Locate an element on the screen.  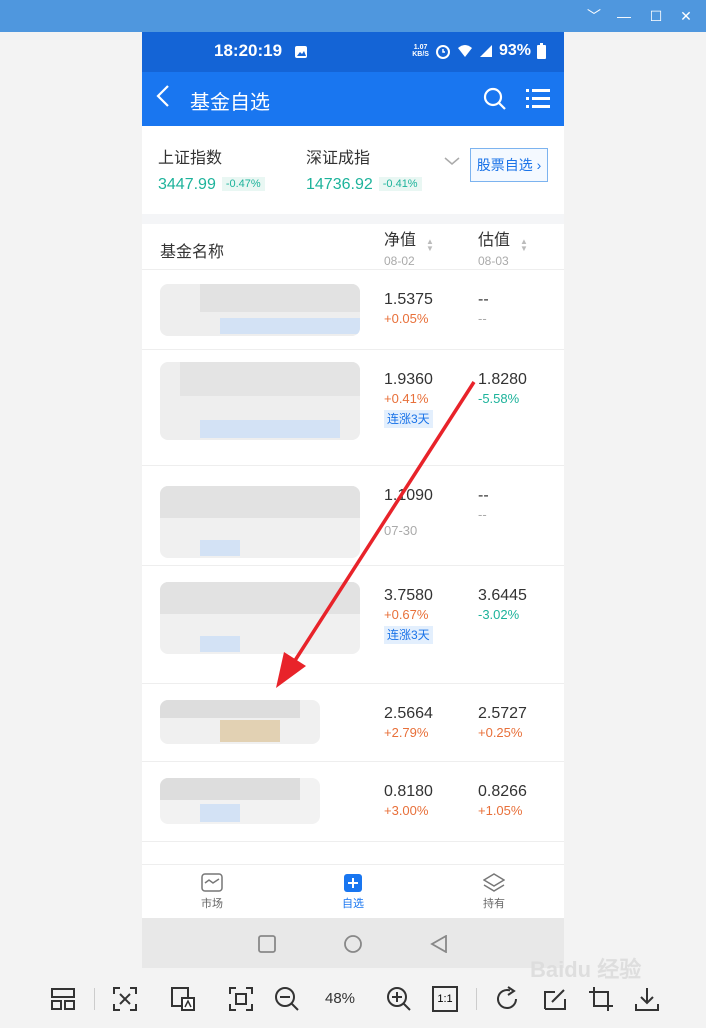
alarm-icon is located at coordinates (442, 52).